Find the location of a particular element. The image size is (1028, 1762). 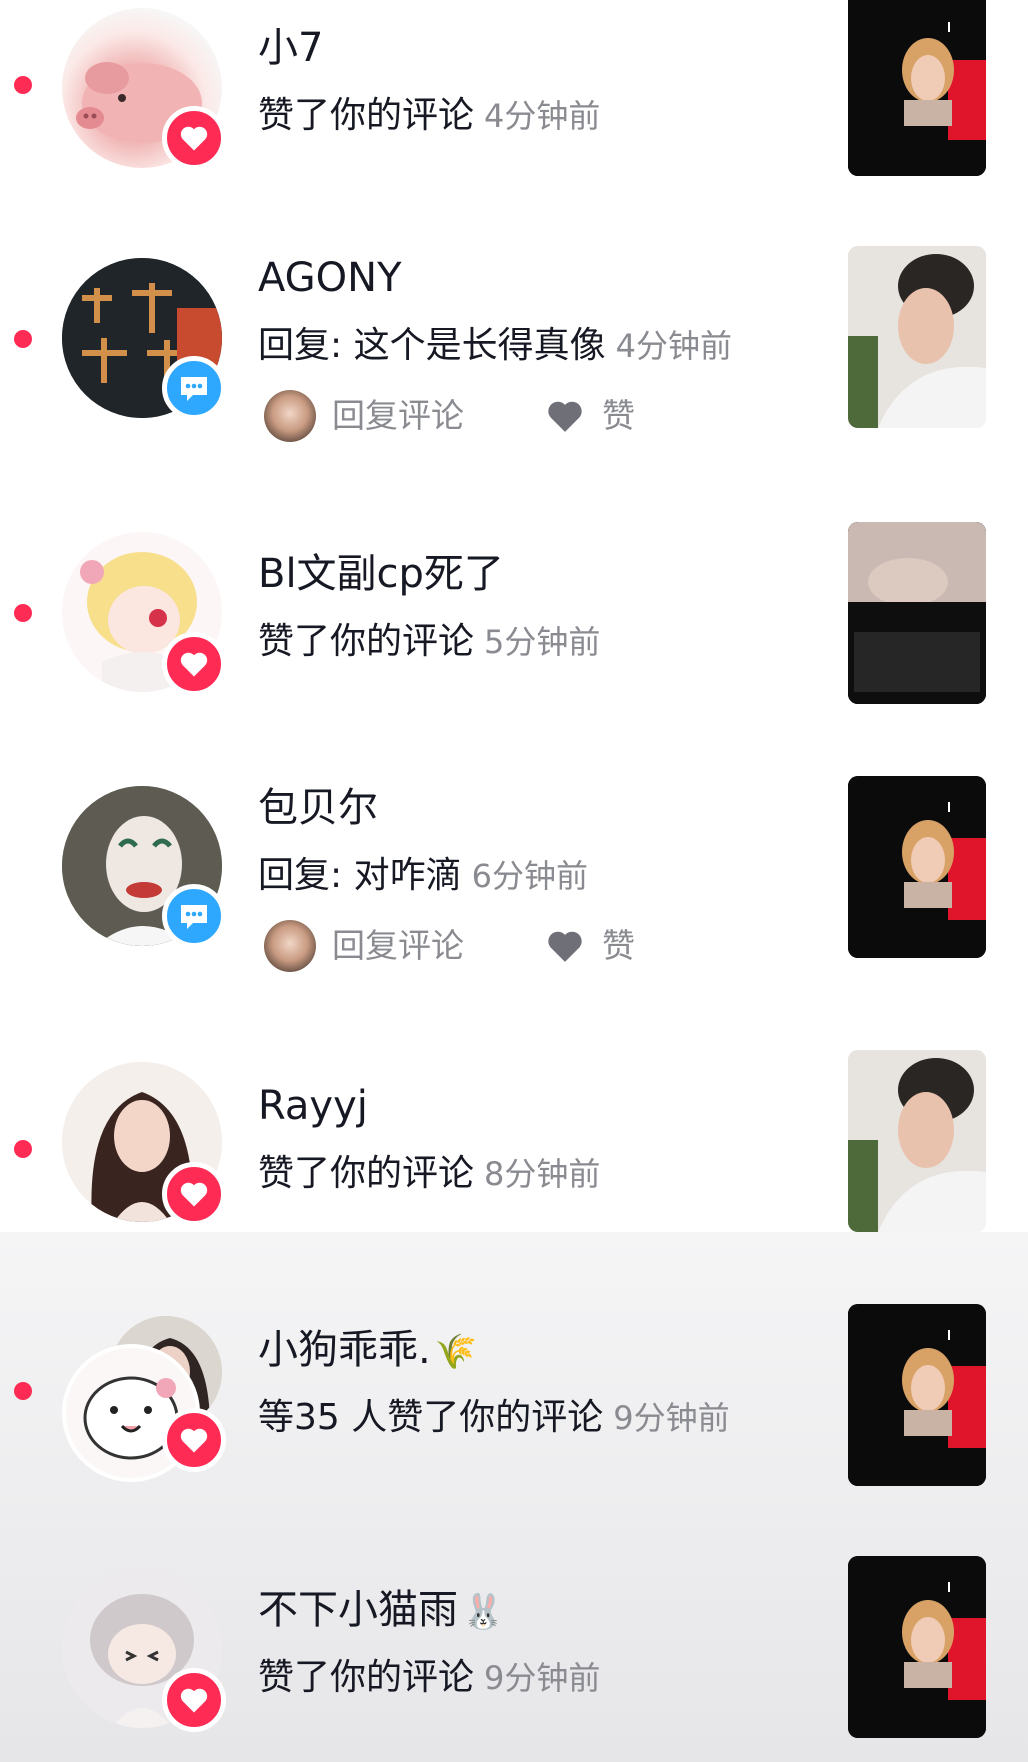

notification-time: 8分钟前 is located at coordinates (542, 1174).